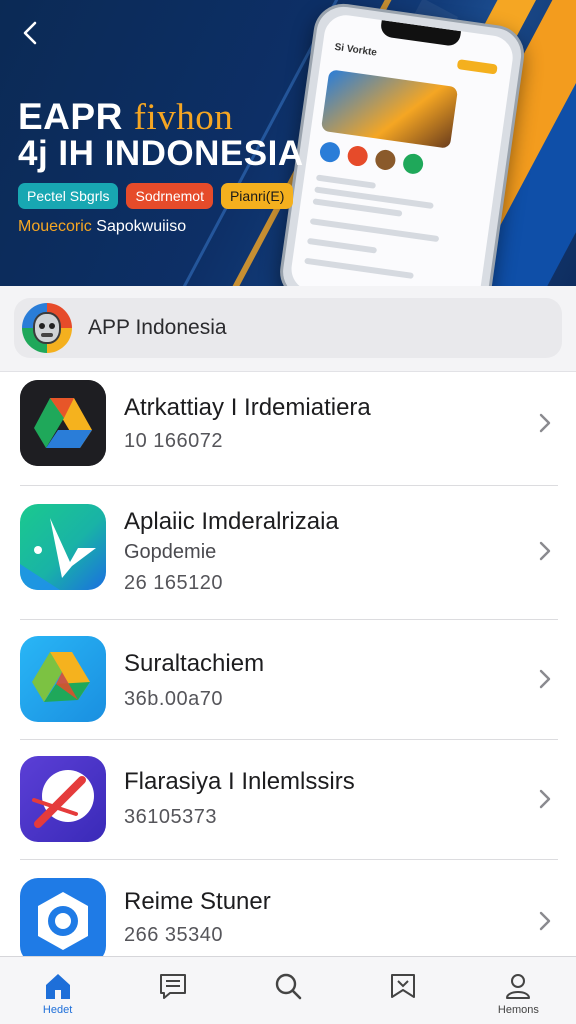 The width and height of the screenshot is (576, 1024). I want to click on hero-subtitle-b: Sapokwuiiso, so click(141, 226).